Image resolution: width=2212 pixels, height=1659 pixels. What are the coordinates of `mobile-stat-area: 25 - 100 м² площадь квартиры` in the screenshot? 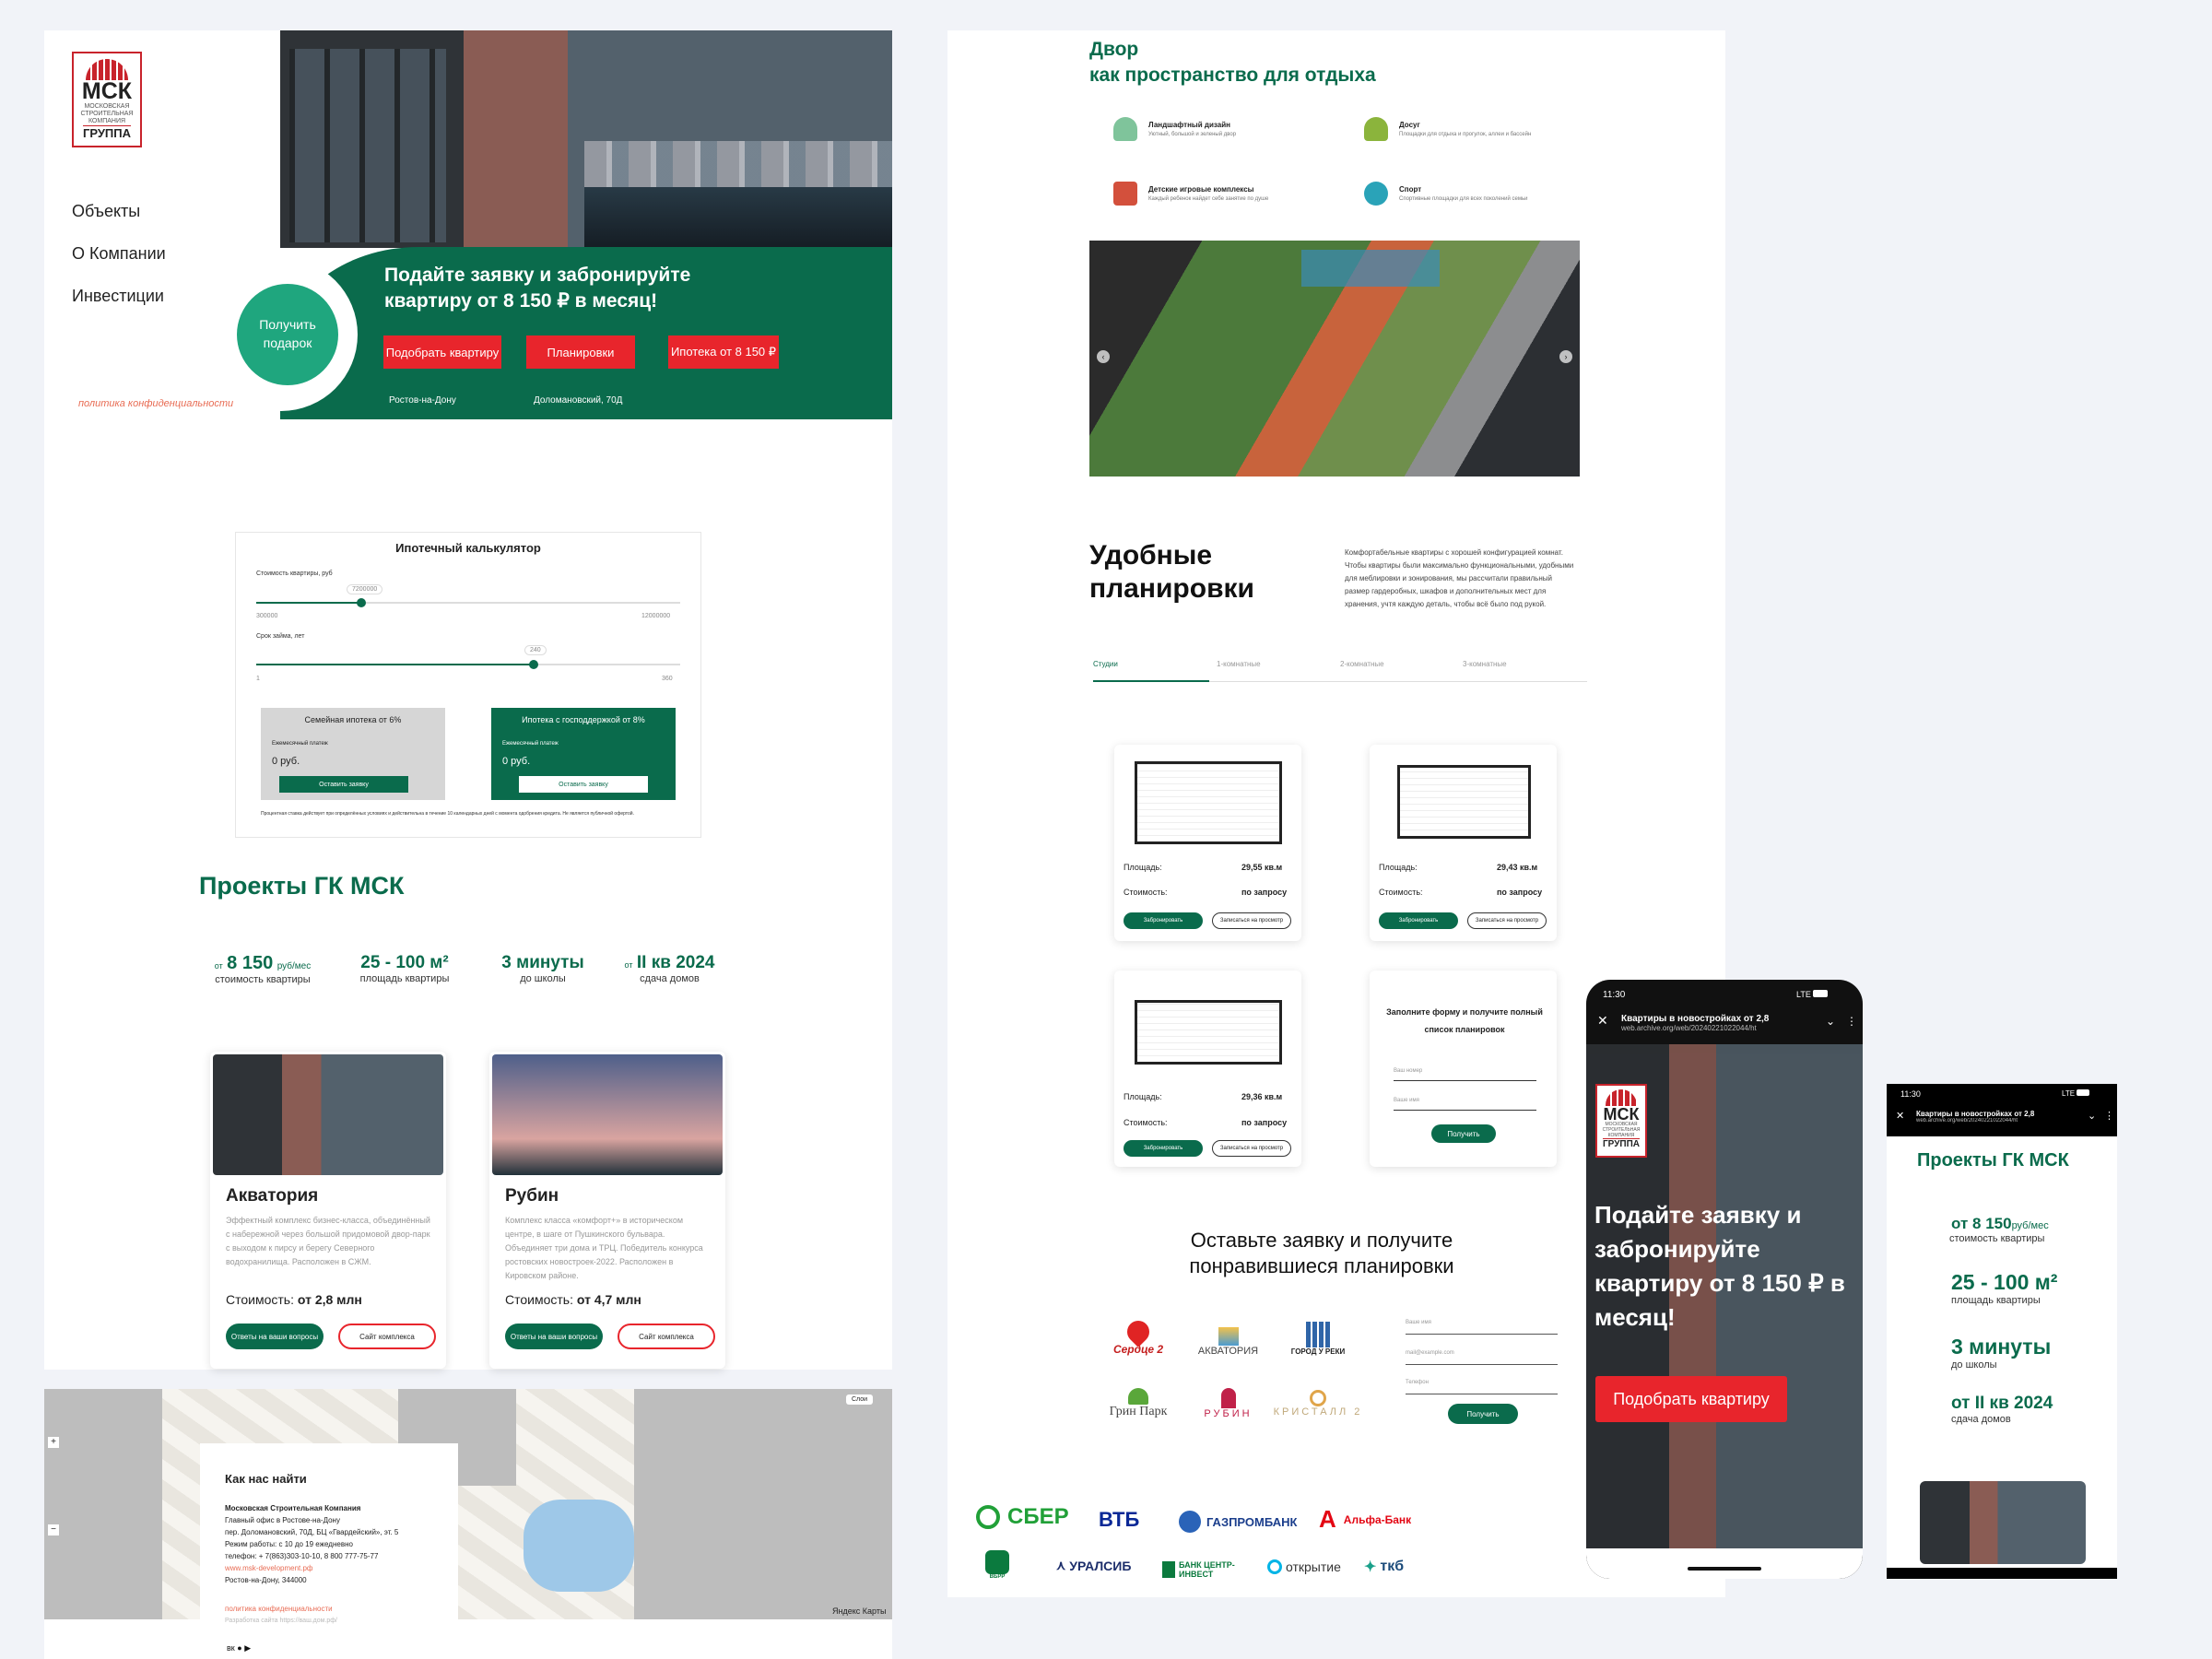 It's located at (2004, 1288).